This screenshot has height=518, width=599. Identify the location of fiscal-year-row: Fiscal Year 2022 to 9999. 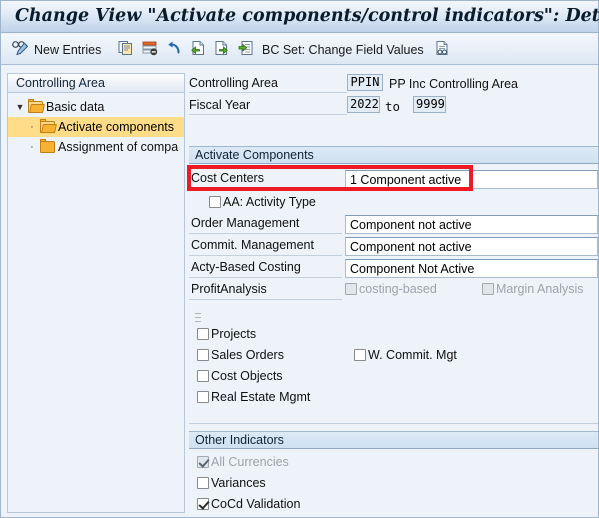
(392, 106).